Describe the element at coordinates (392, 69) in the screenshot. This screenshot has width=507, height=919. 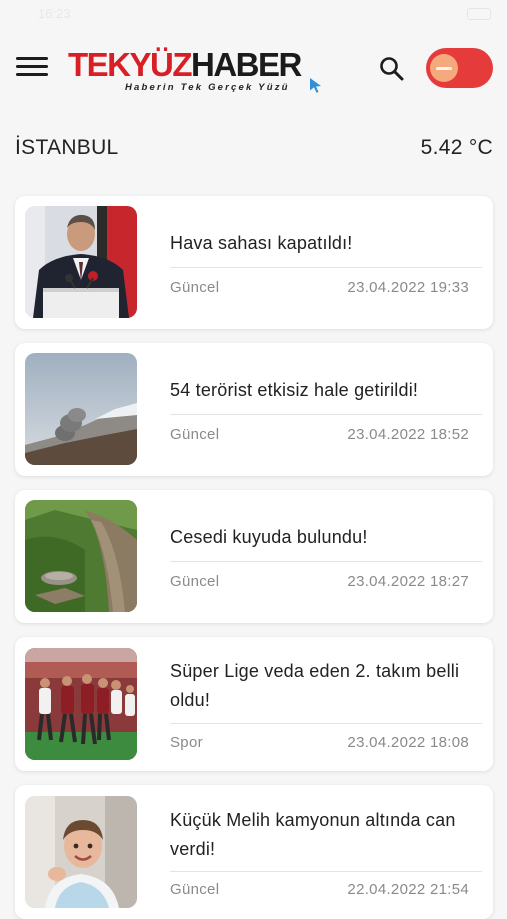
I see `search-icon` at that location.